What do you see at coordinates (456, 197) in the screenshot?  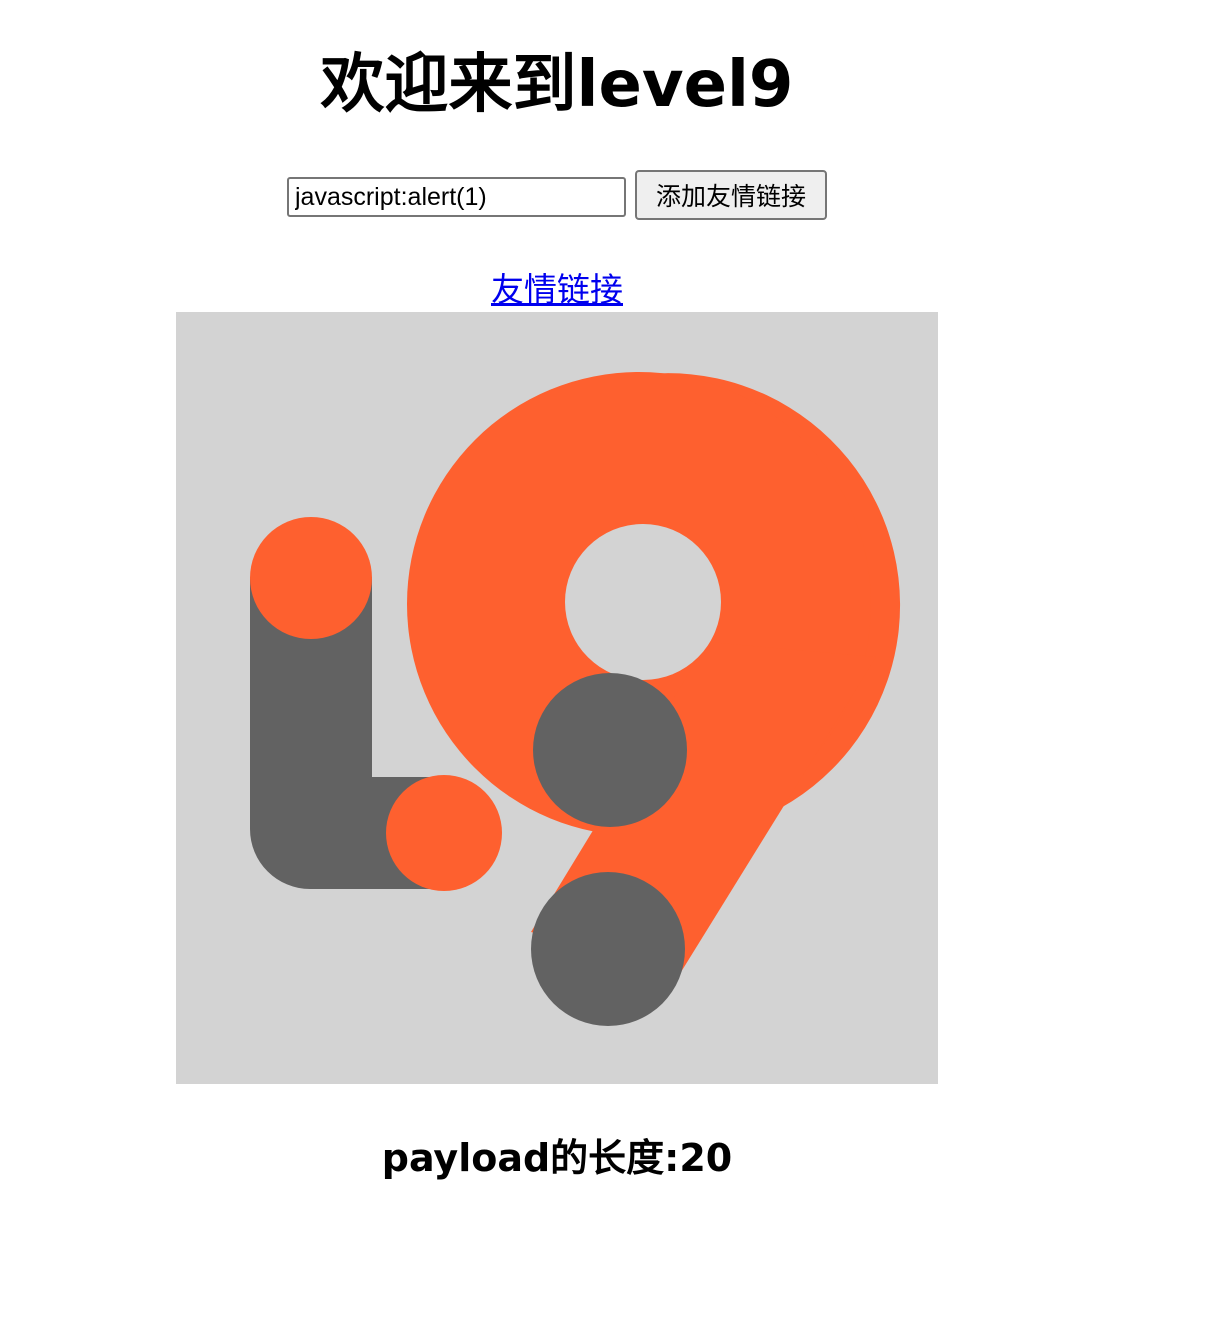 I see `keyword-input` at bounding box center [456, 197].